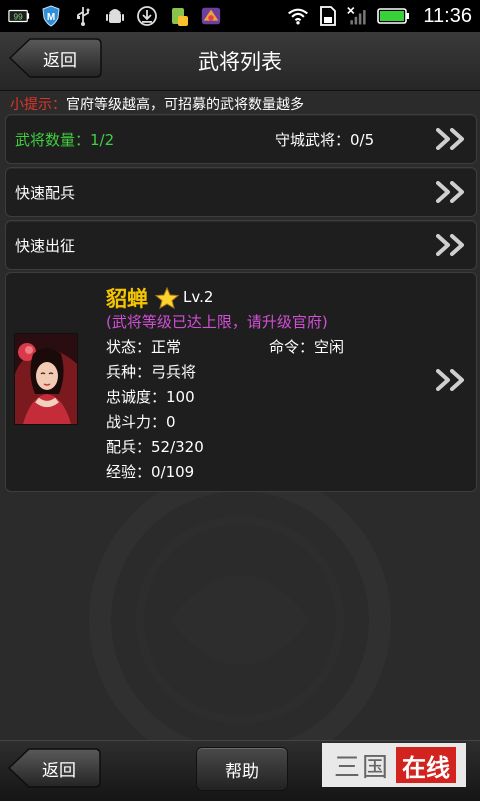  I want to click on battery-small-icon: 99, so click(19, 16).